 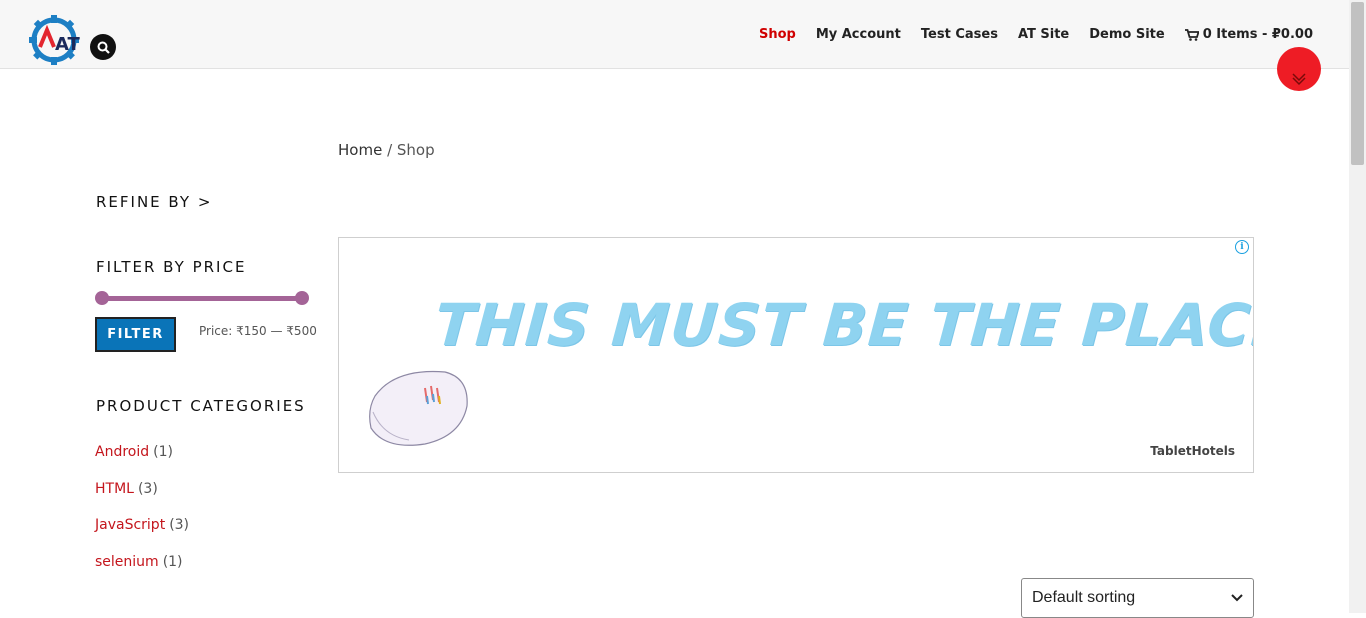 What do you see at coordinates (102, 298) in the screenshot?
I see `price-slider-min-handle` at bounding box center [102, 298].